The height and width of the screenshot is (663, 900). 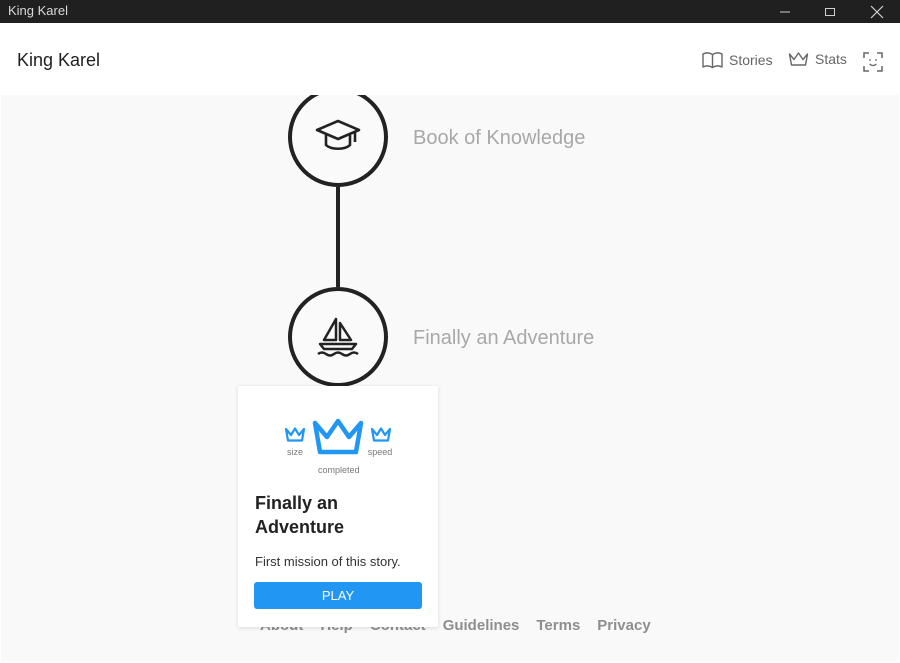 I want to click on minimize-icon, so click(x=785, y=11).